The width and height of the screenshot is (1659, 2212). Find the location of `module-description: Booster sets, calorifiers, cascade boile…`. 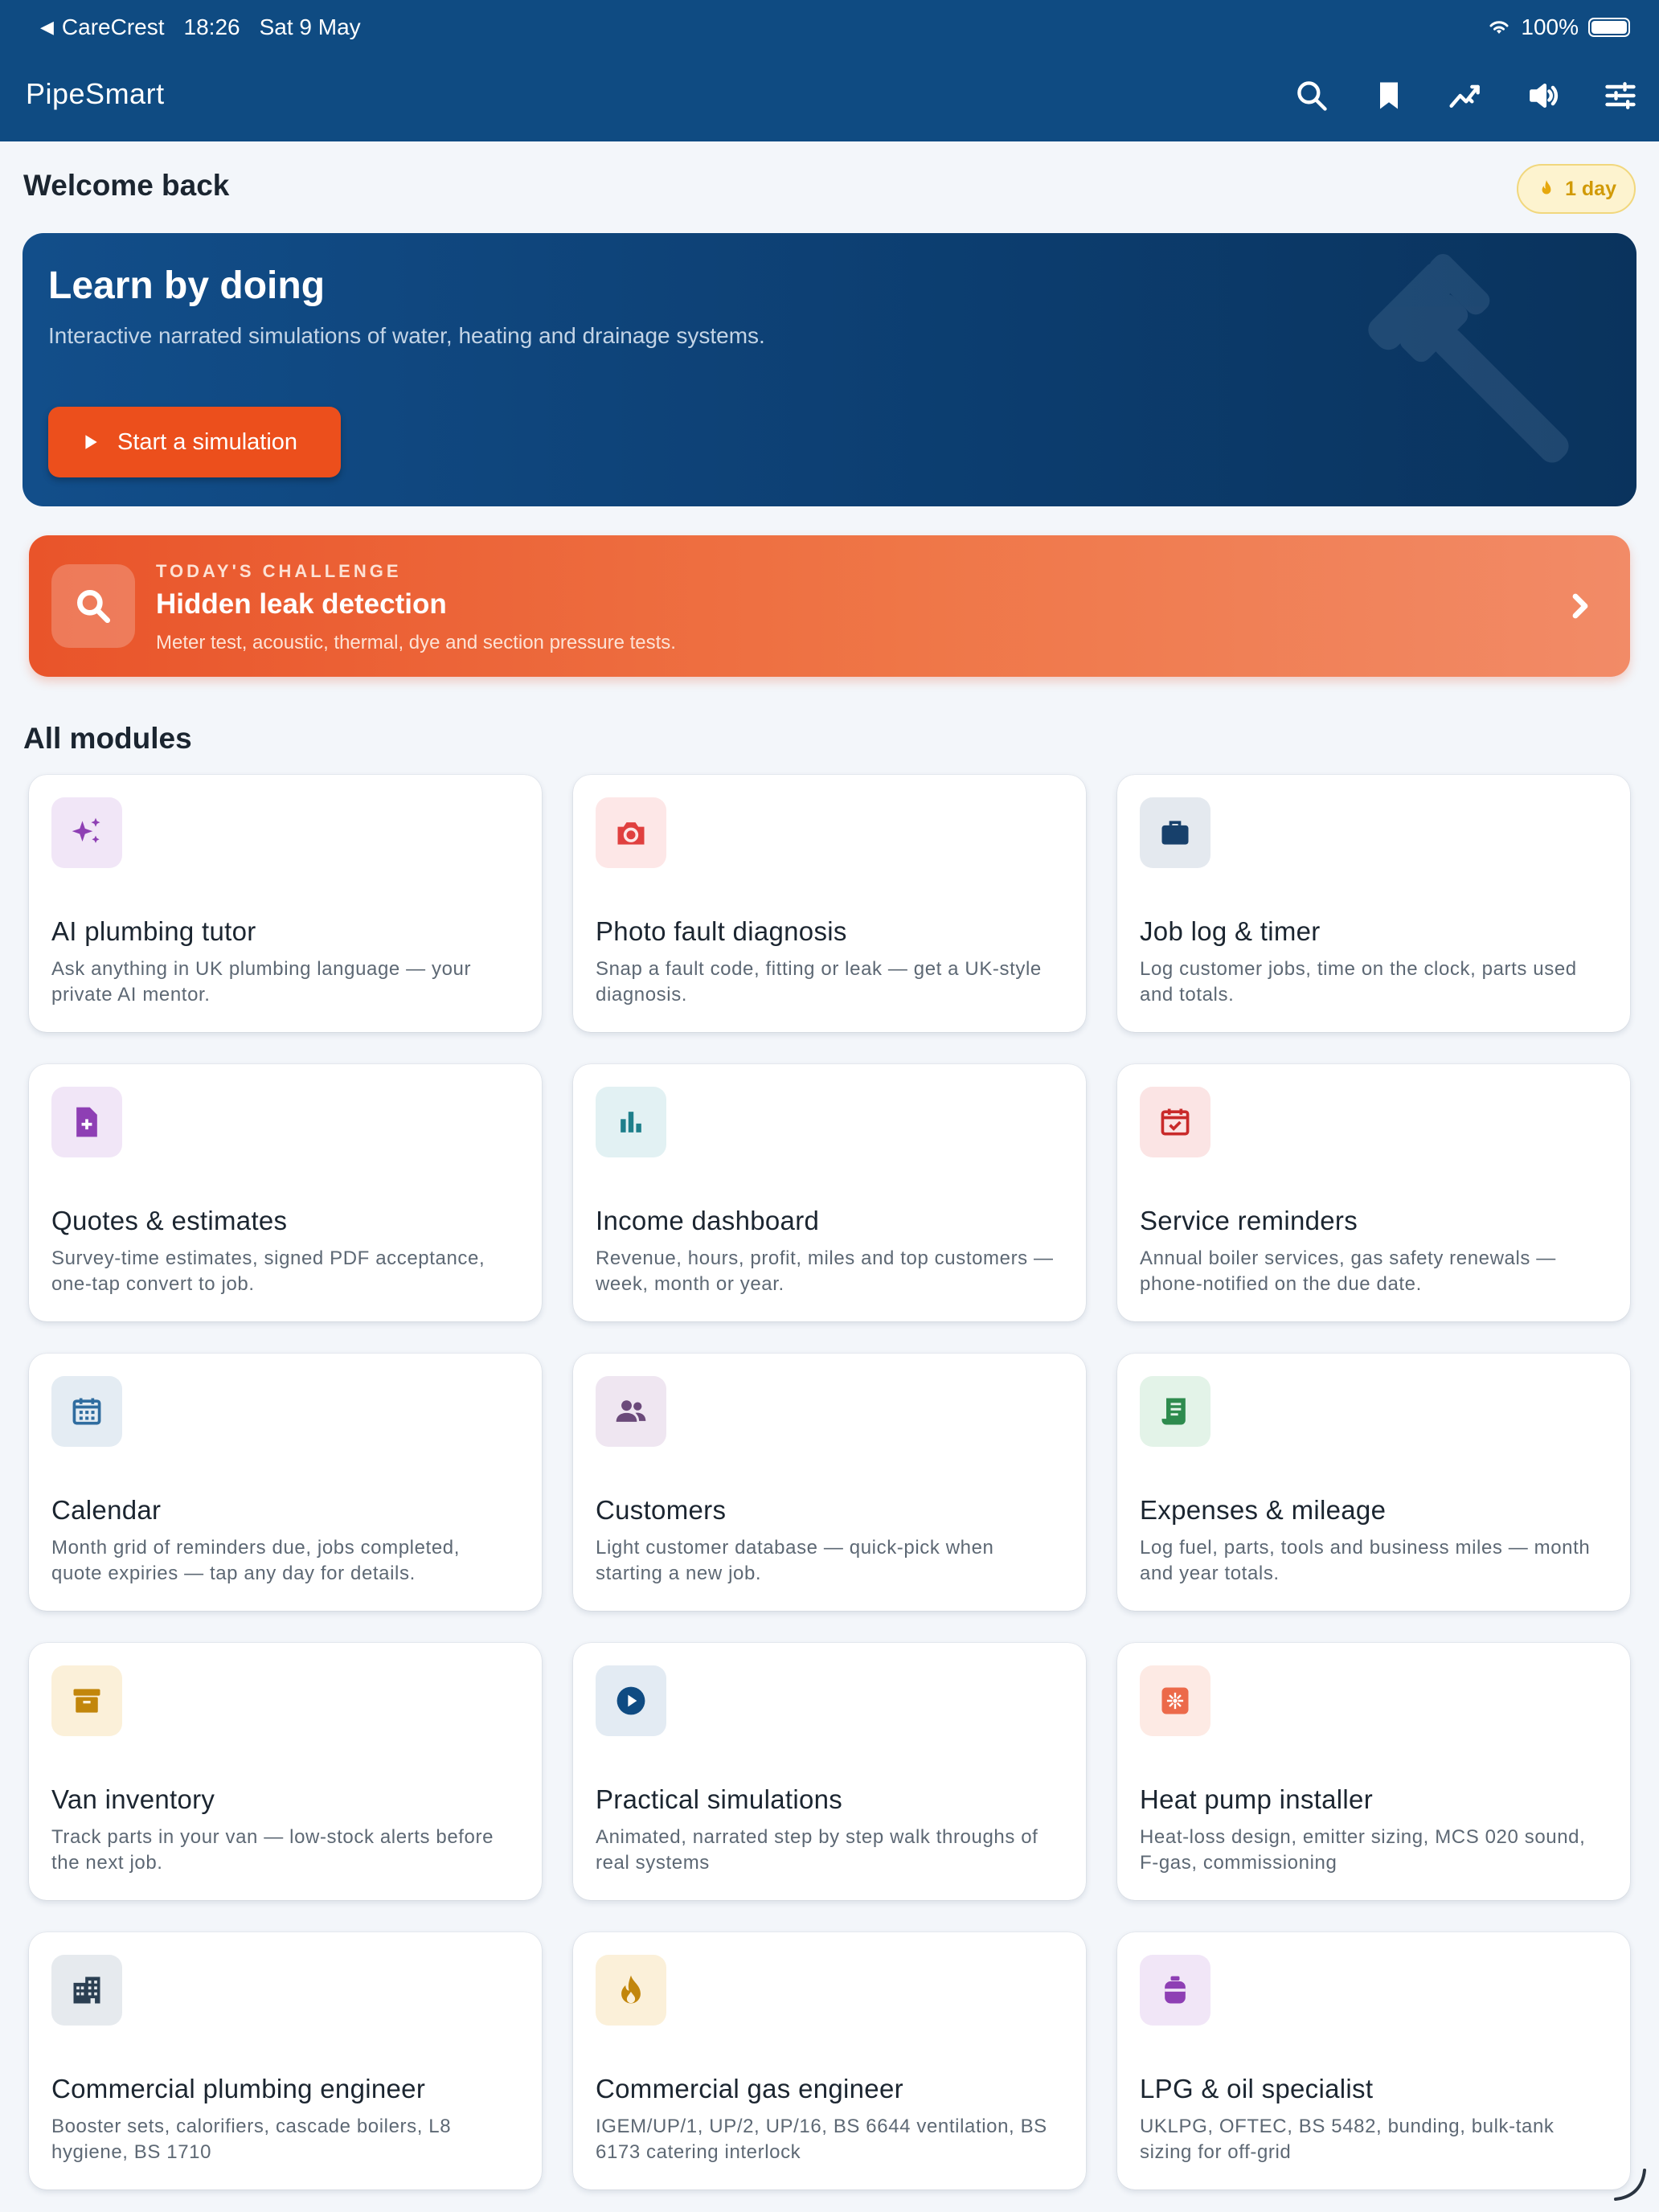

module-description: Booster sets, calorifiers, cascade boile… is located at coordinates (251, 2139).